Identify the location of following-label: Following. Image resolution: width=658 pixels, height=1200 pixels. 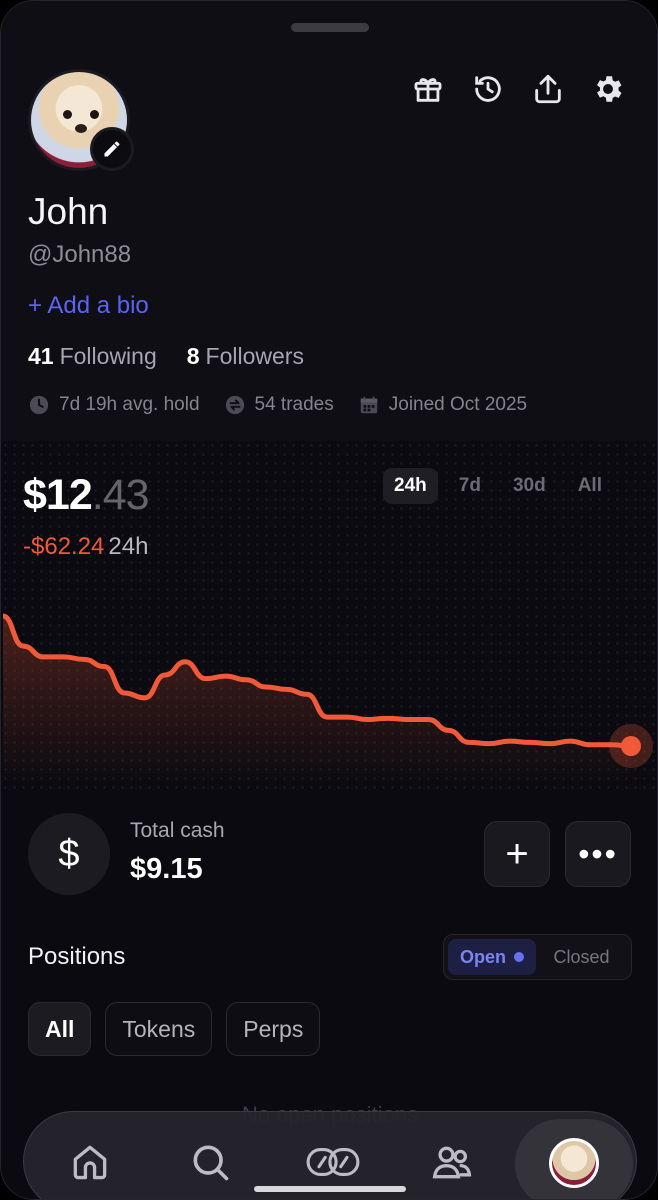
(108, 356).